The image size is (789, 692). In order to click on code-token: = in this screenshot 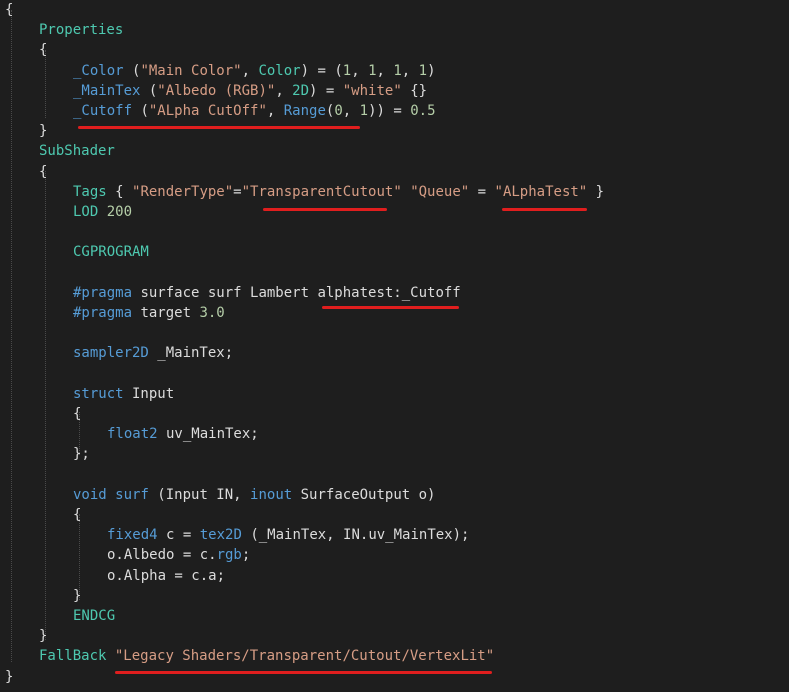, I will do `click(482, 191)`.